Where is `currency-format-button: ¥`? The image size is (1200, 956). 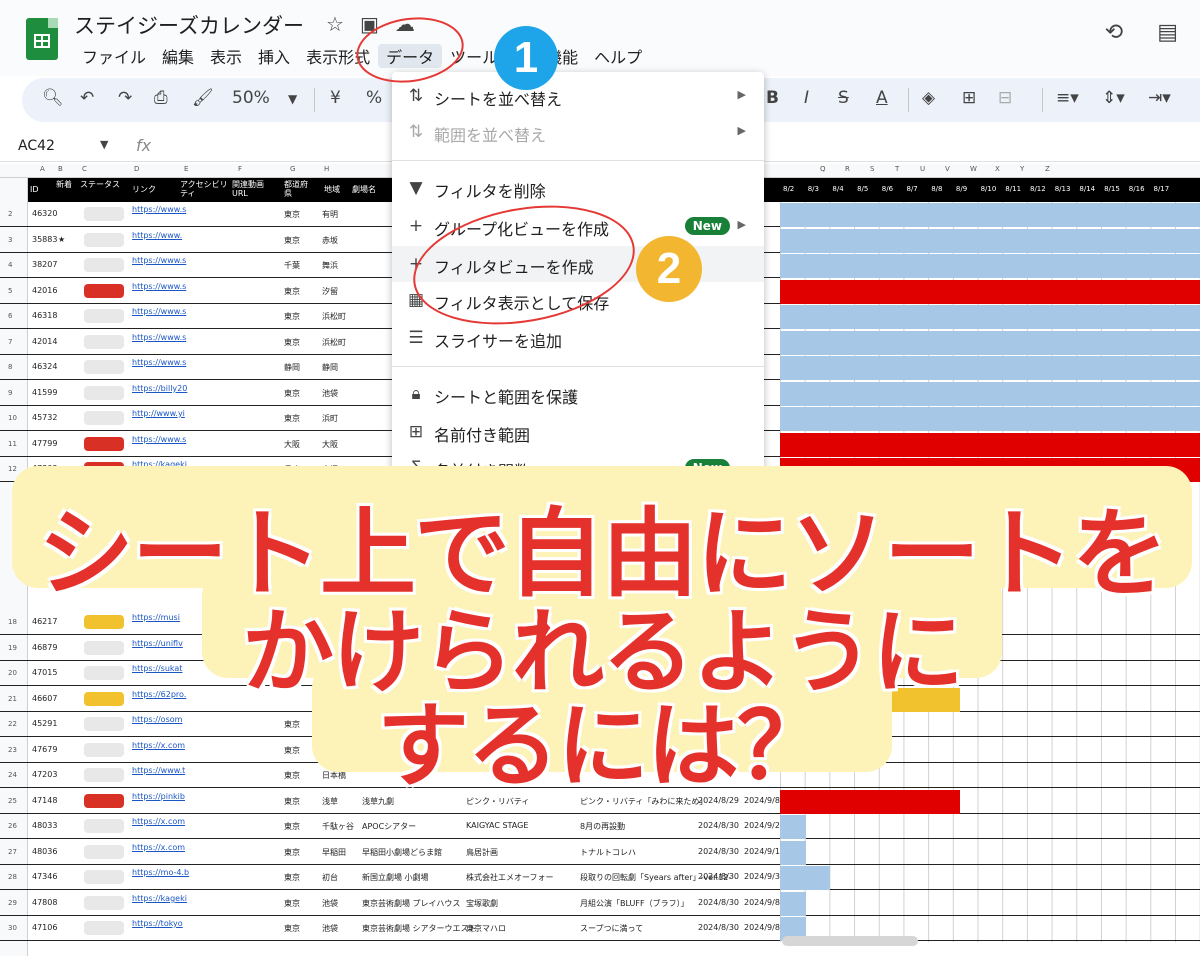 currency-format-button: ¥ is located at coordinates (335, 98).